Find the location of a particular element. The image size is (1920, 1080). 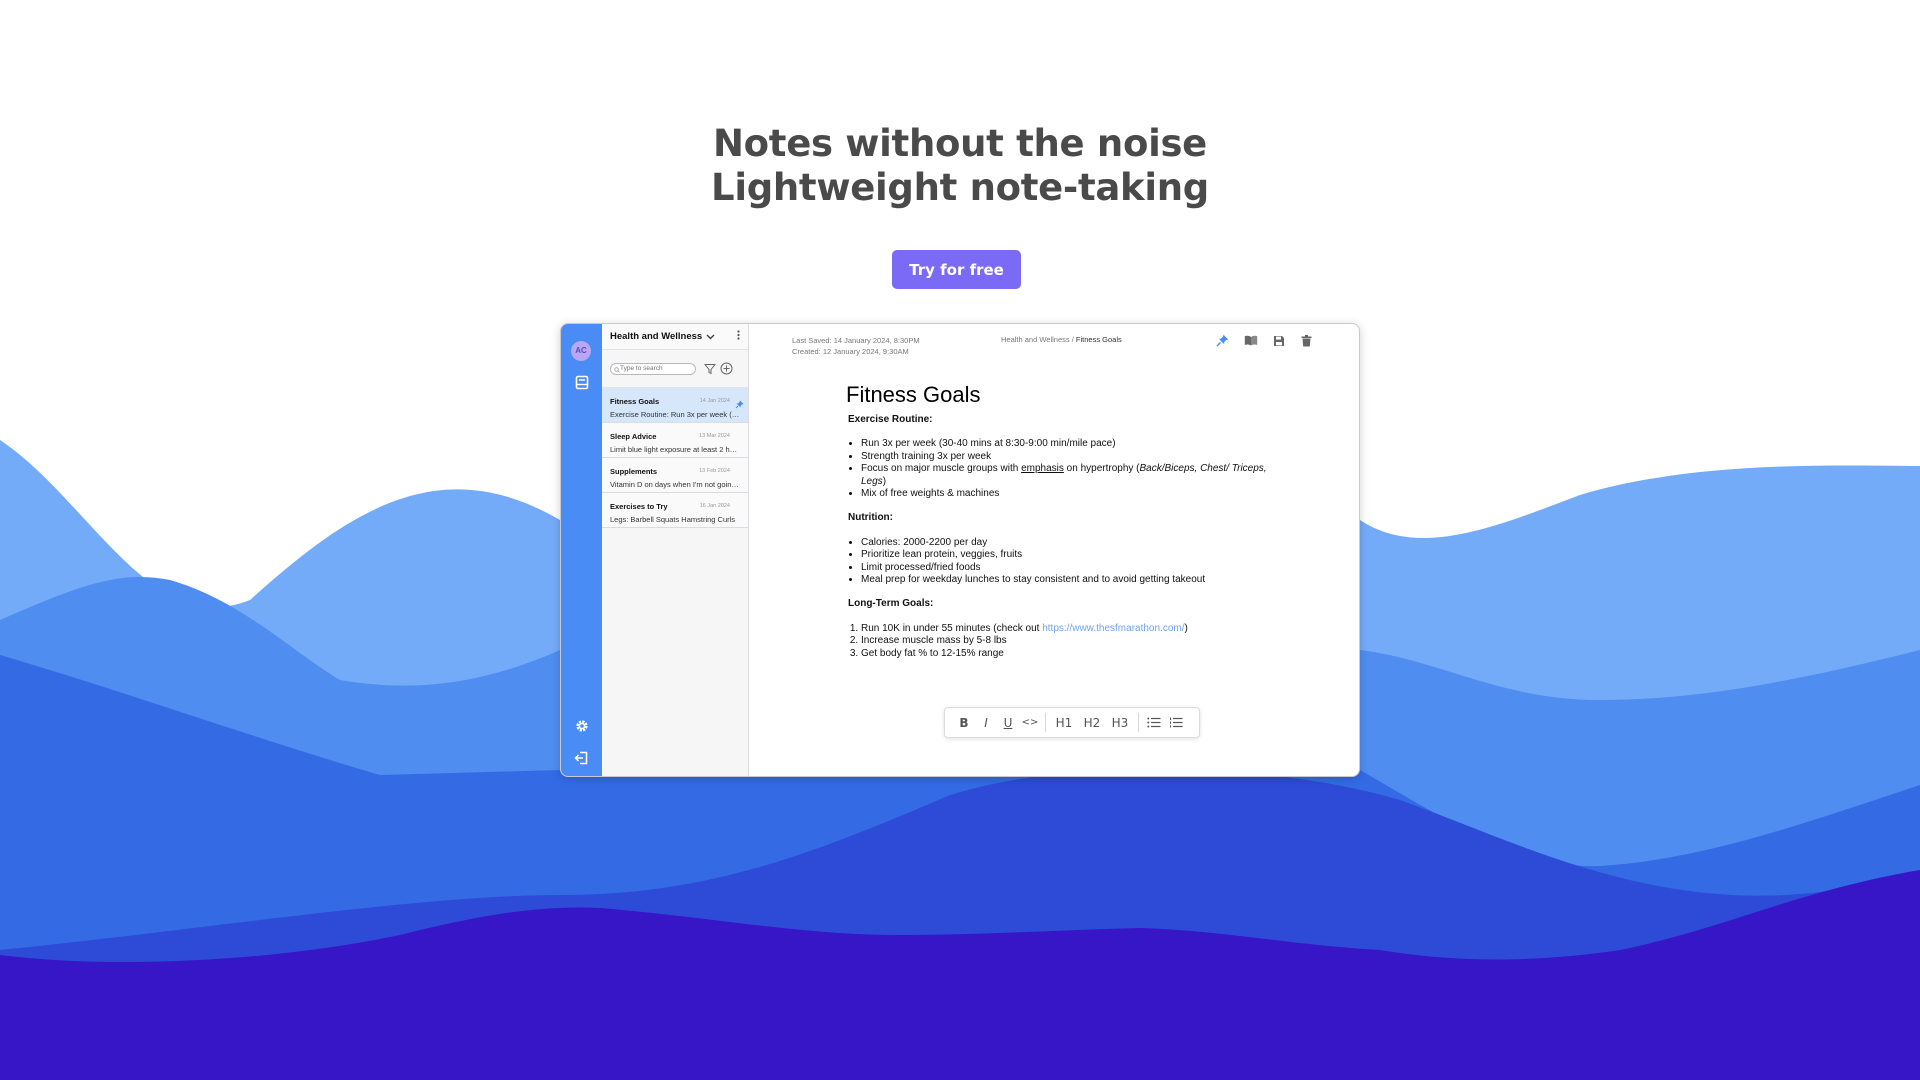

heading-3-button: H3 is located at coordinates (1120, 723).